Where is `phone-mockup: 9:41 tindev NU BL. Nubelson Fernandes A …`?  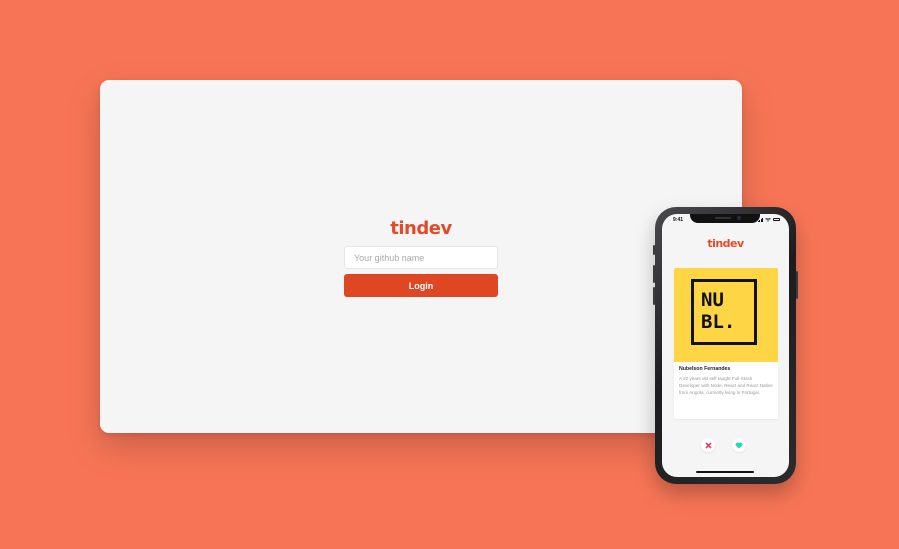
phone-mockup: 9:41 tindev NU BL. Nubelson Fernandes A … is located at coordinates (725, 345).